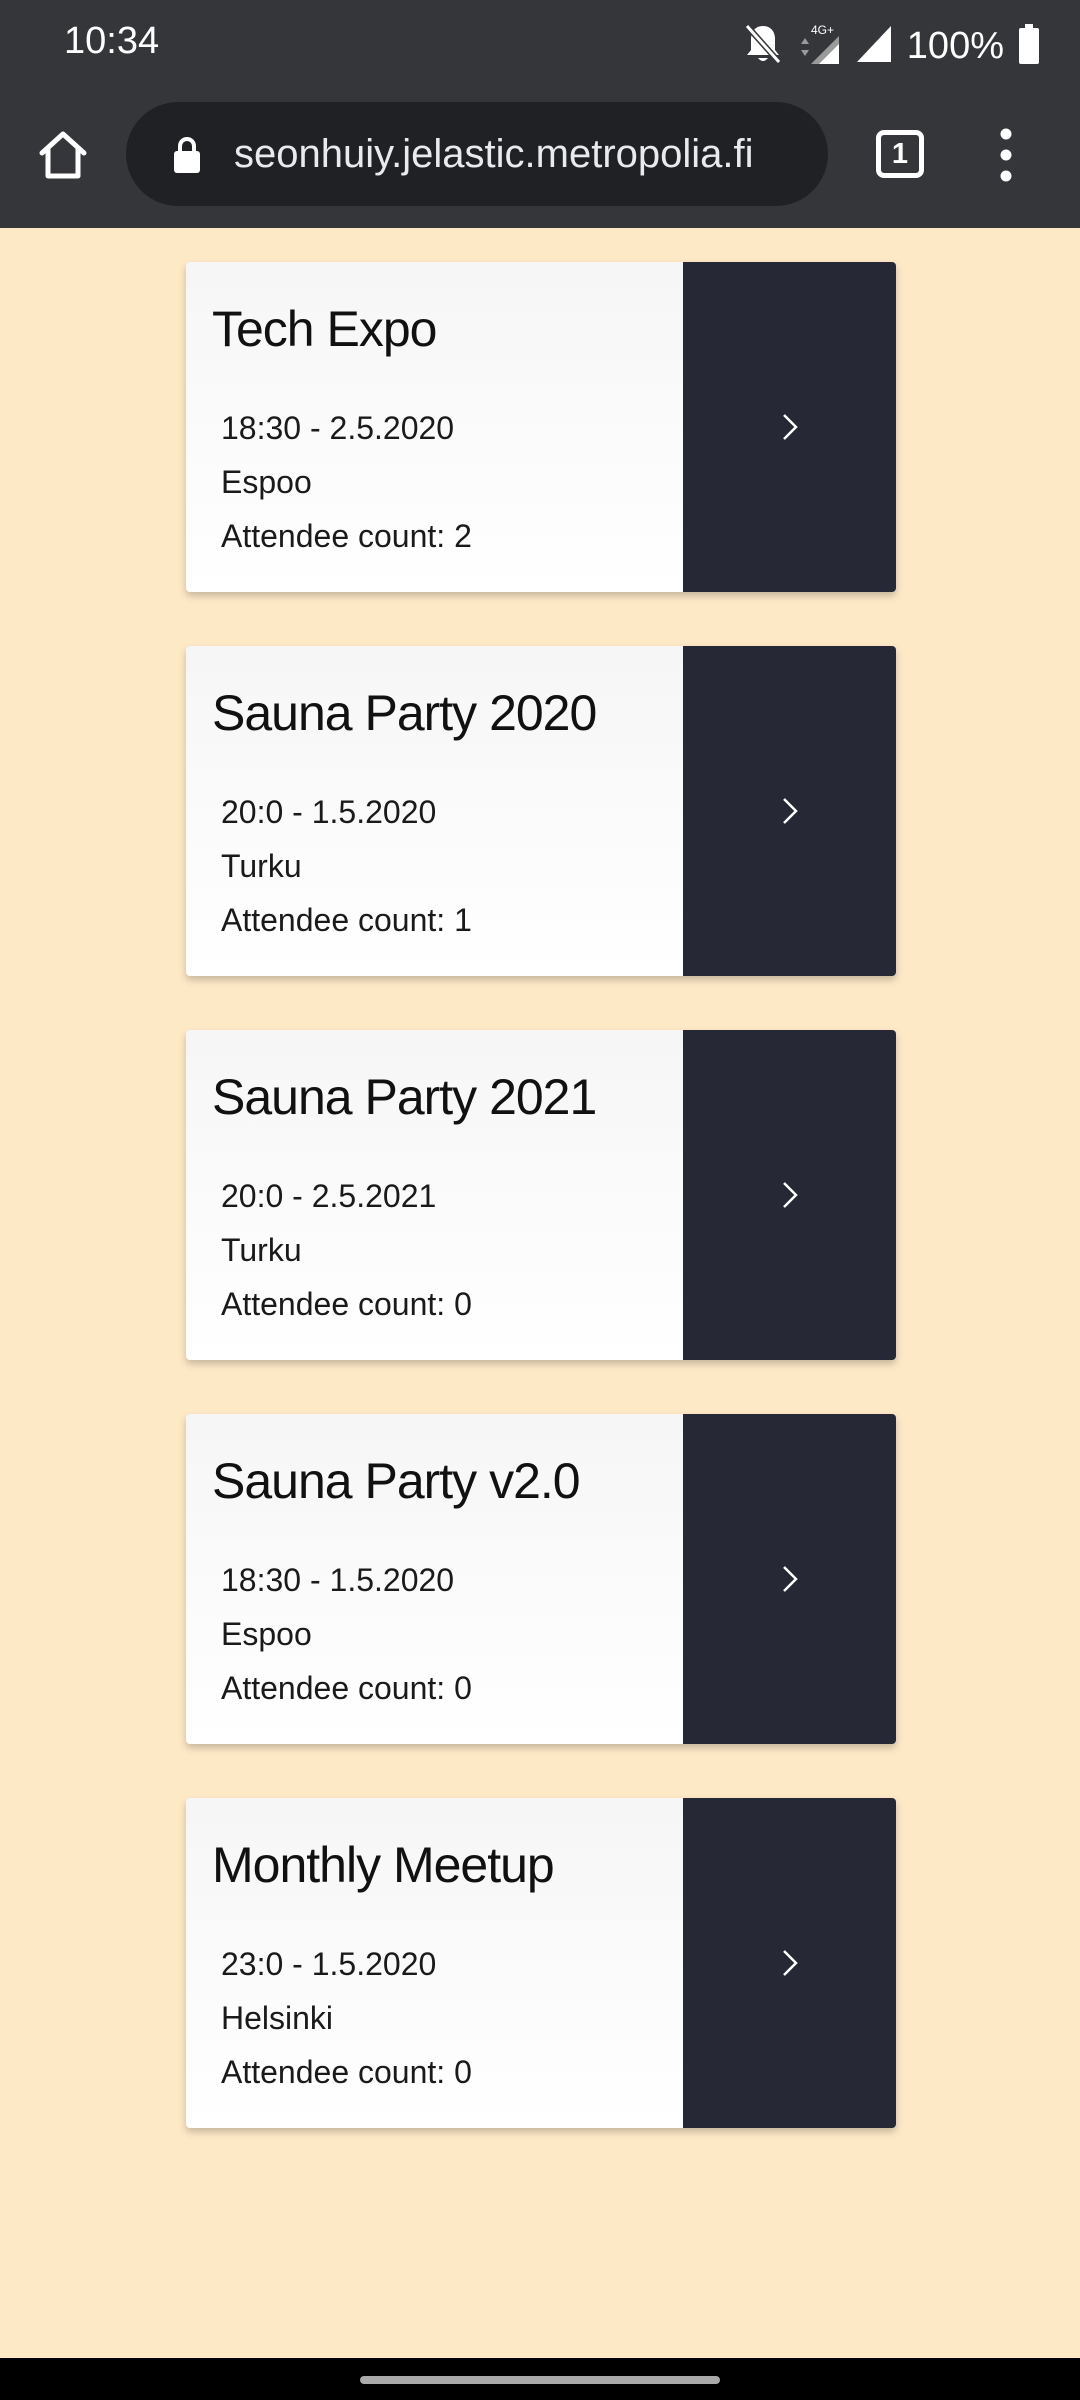 This screenshot has height=2400, width=1080. I want to click on event-attendee-count: Attendee count: 2, so click(346, 536).